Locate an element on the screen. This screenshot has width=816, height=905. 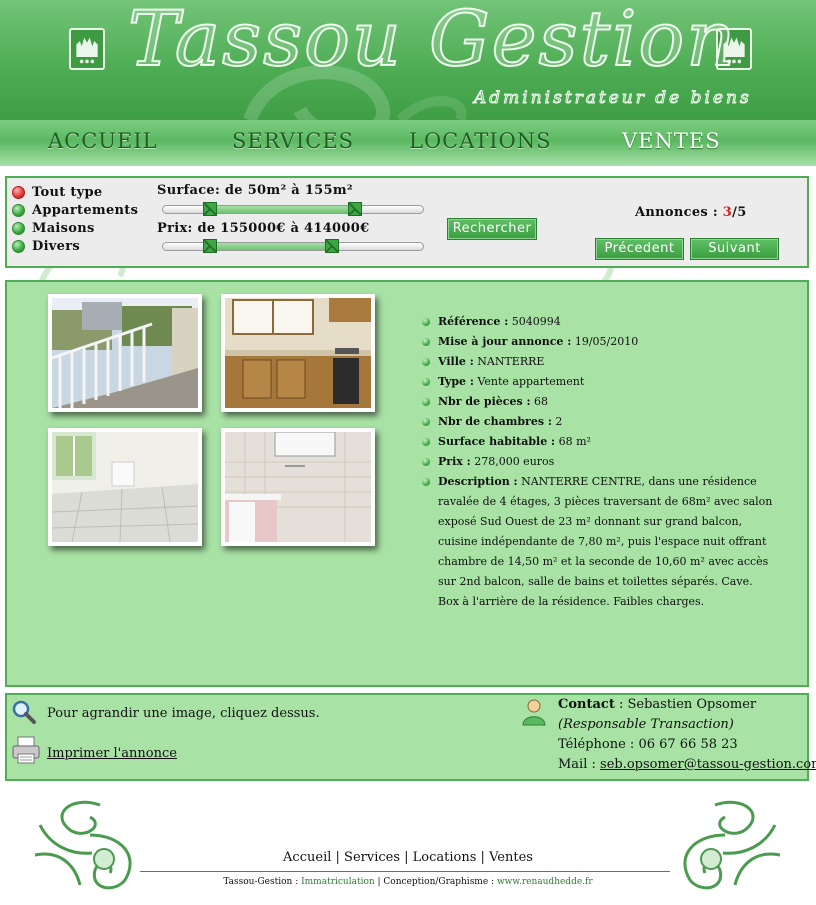
type-option-label: Divers is located at coordinates (56, 246).